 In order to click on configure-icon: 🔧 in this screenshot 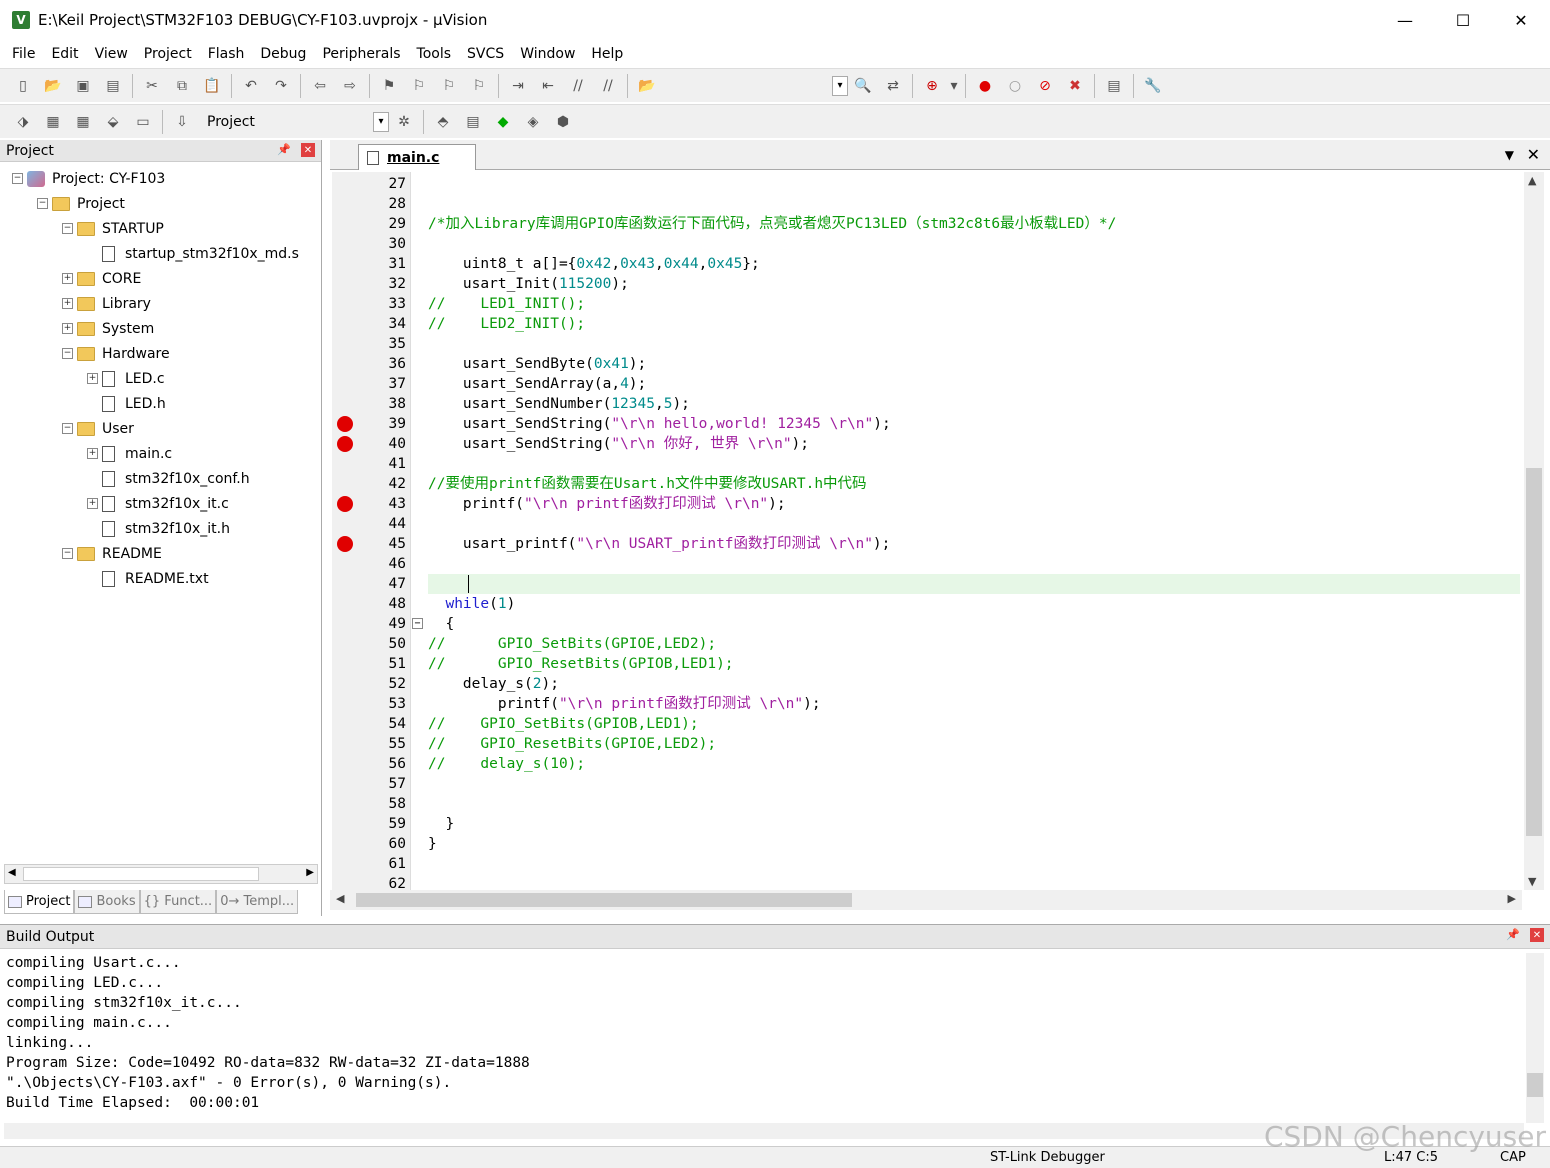, I will do `click(1153, 86)`.